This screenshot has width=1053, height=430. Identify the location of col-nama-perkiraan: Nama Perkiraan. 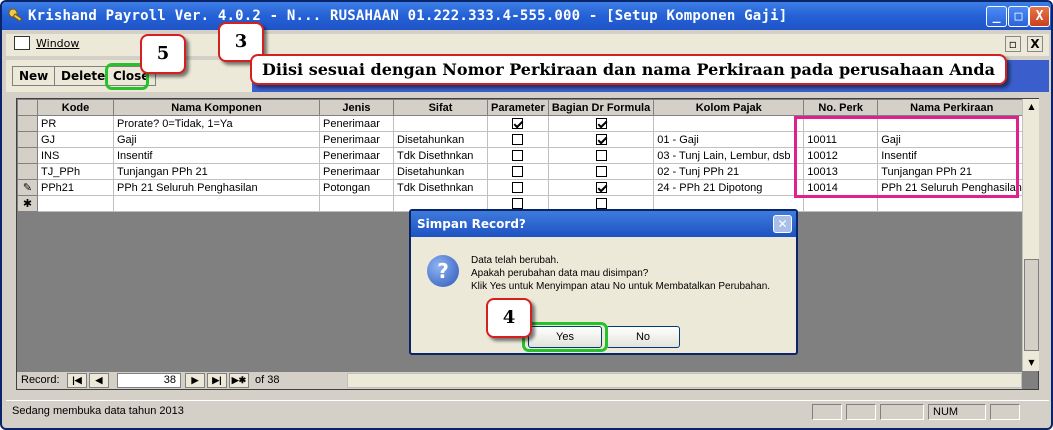
(952, 107).